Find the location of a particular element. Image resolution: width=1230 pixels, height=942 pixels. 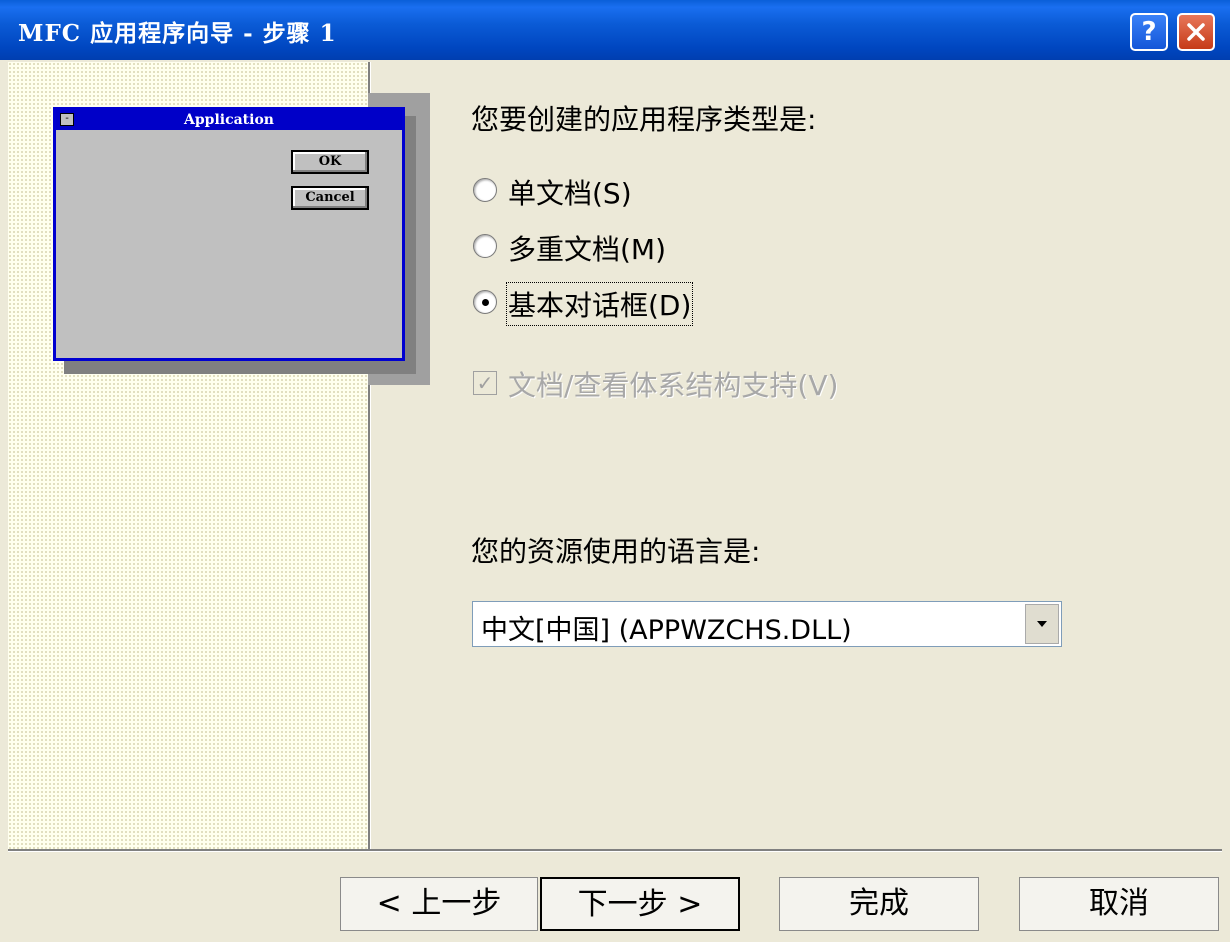

back-button: < 上一步 is located at coordinates (439, 904).